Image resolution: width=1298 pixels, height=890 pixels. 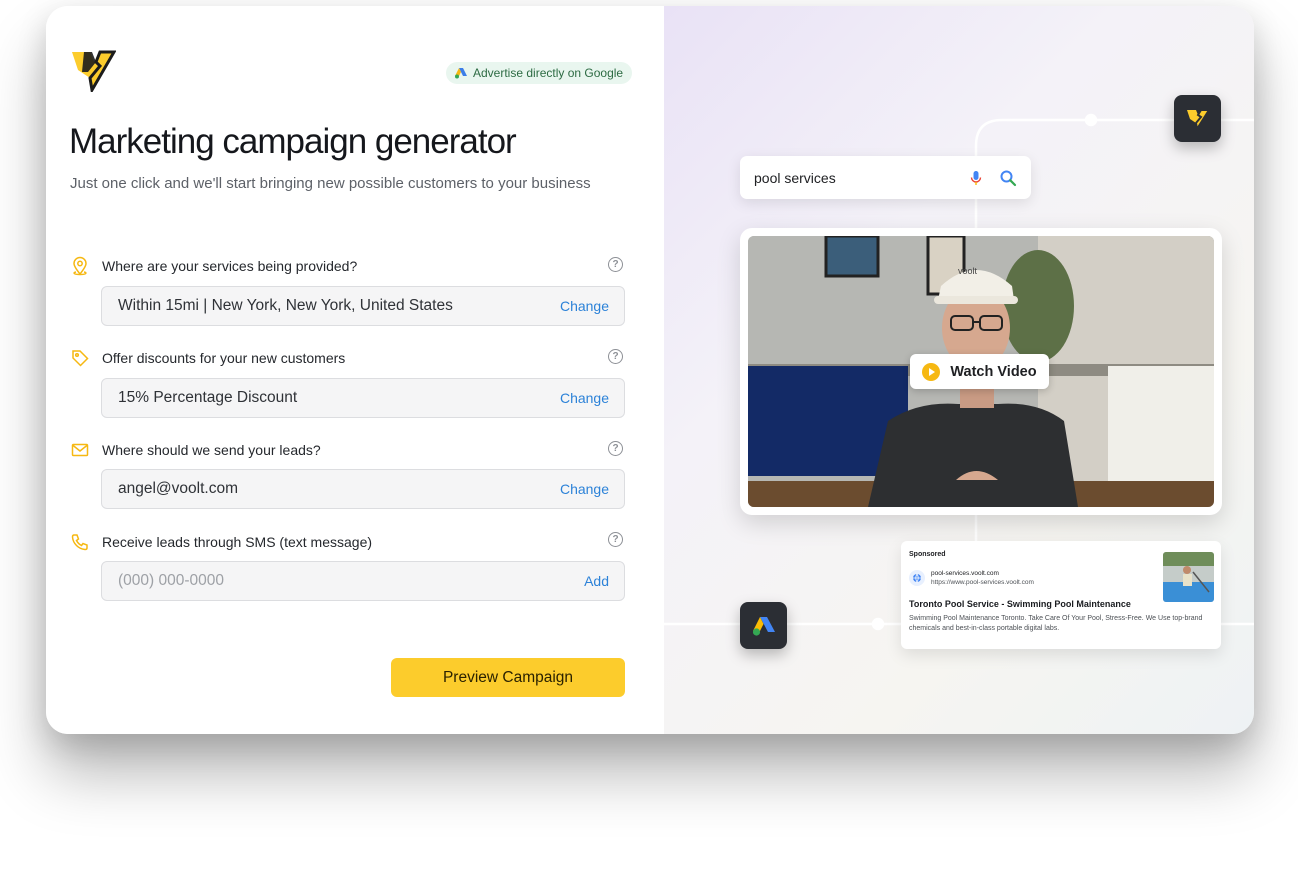 I want to click on discount-field: 15% Percentage Discount Change, so click(x=363, y=398).